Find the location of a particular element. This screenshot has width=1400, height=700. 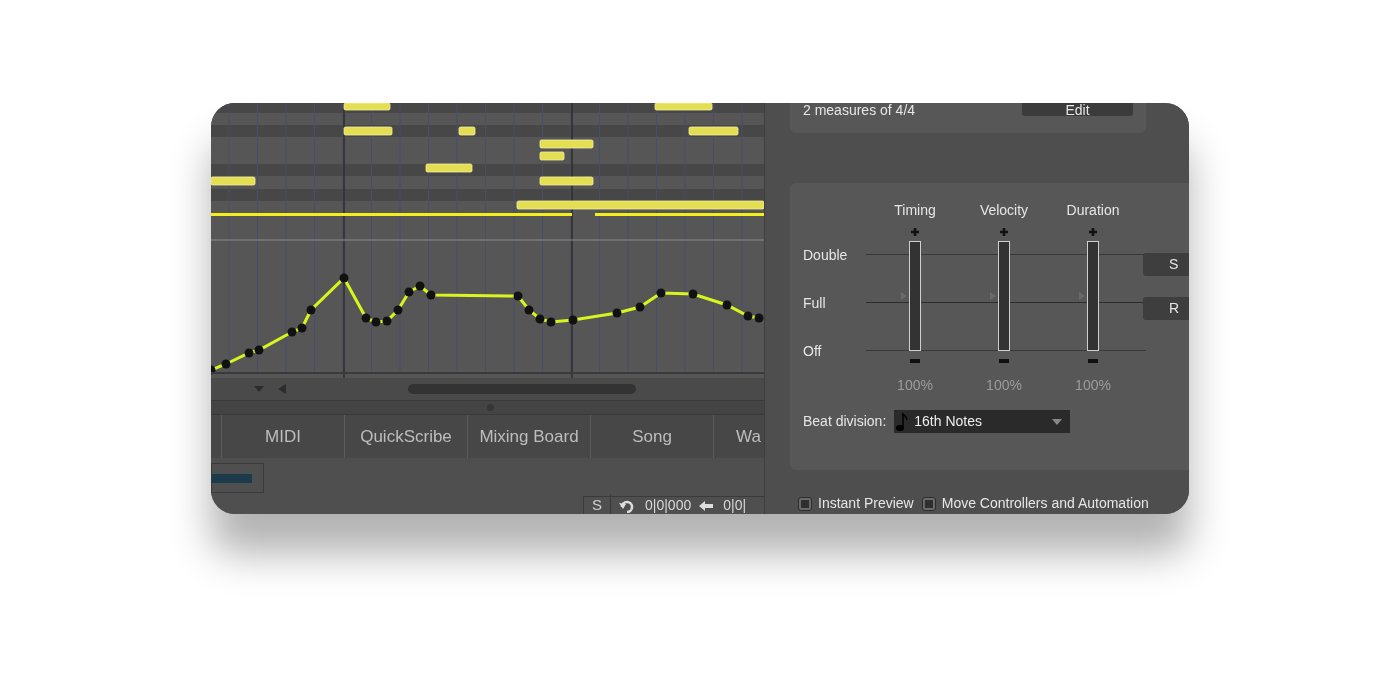

checkbox-label: Move Controllers and Automation is located at coordinates (1045, 503).